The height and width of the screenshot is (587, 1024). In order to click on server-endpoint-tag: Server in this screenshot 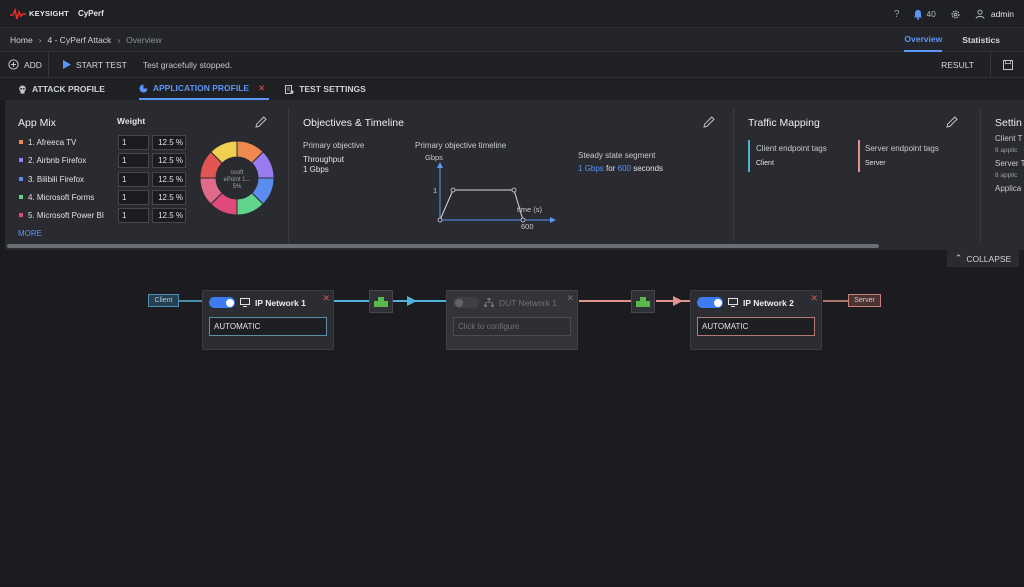, I will do `click(875, 163)`.